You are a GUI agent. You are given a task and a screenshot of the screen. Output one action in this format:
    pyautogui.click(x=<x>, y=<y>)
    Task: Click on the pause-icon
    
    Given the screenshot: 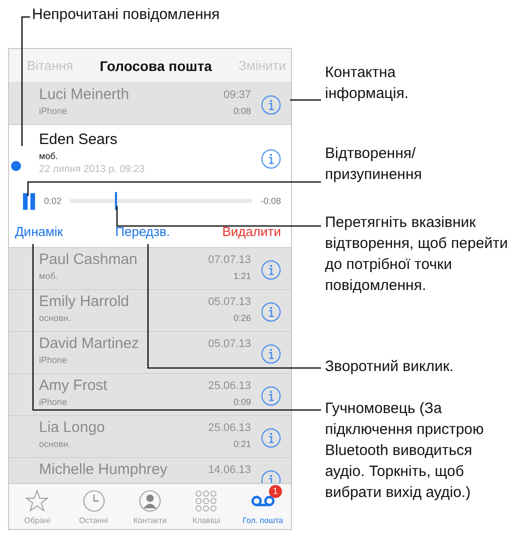 What is the action you would take?
    pyautogui.click(x=29, y=201)
    